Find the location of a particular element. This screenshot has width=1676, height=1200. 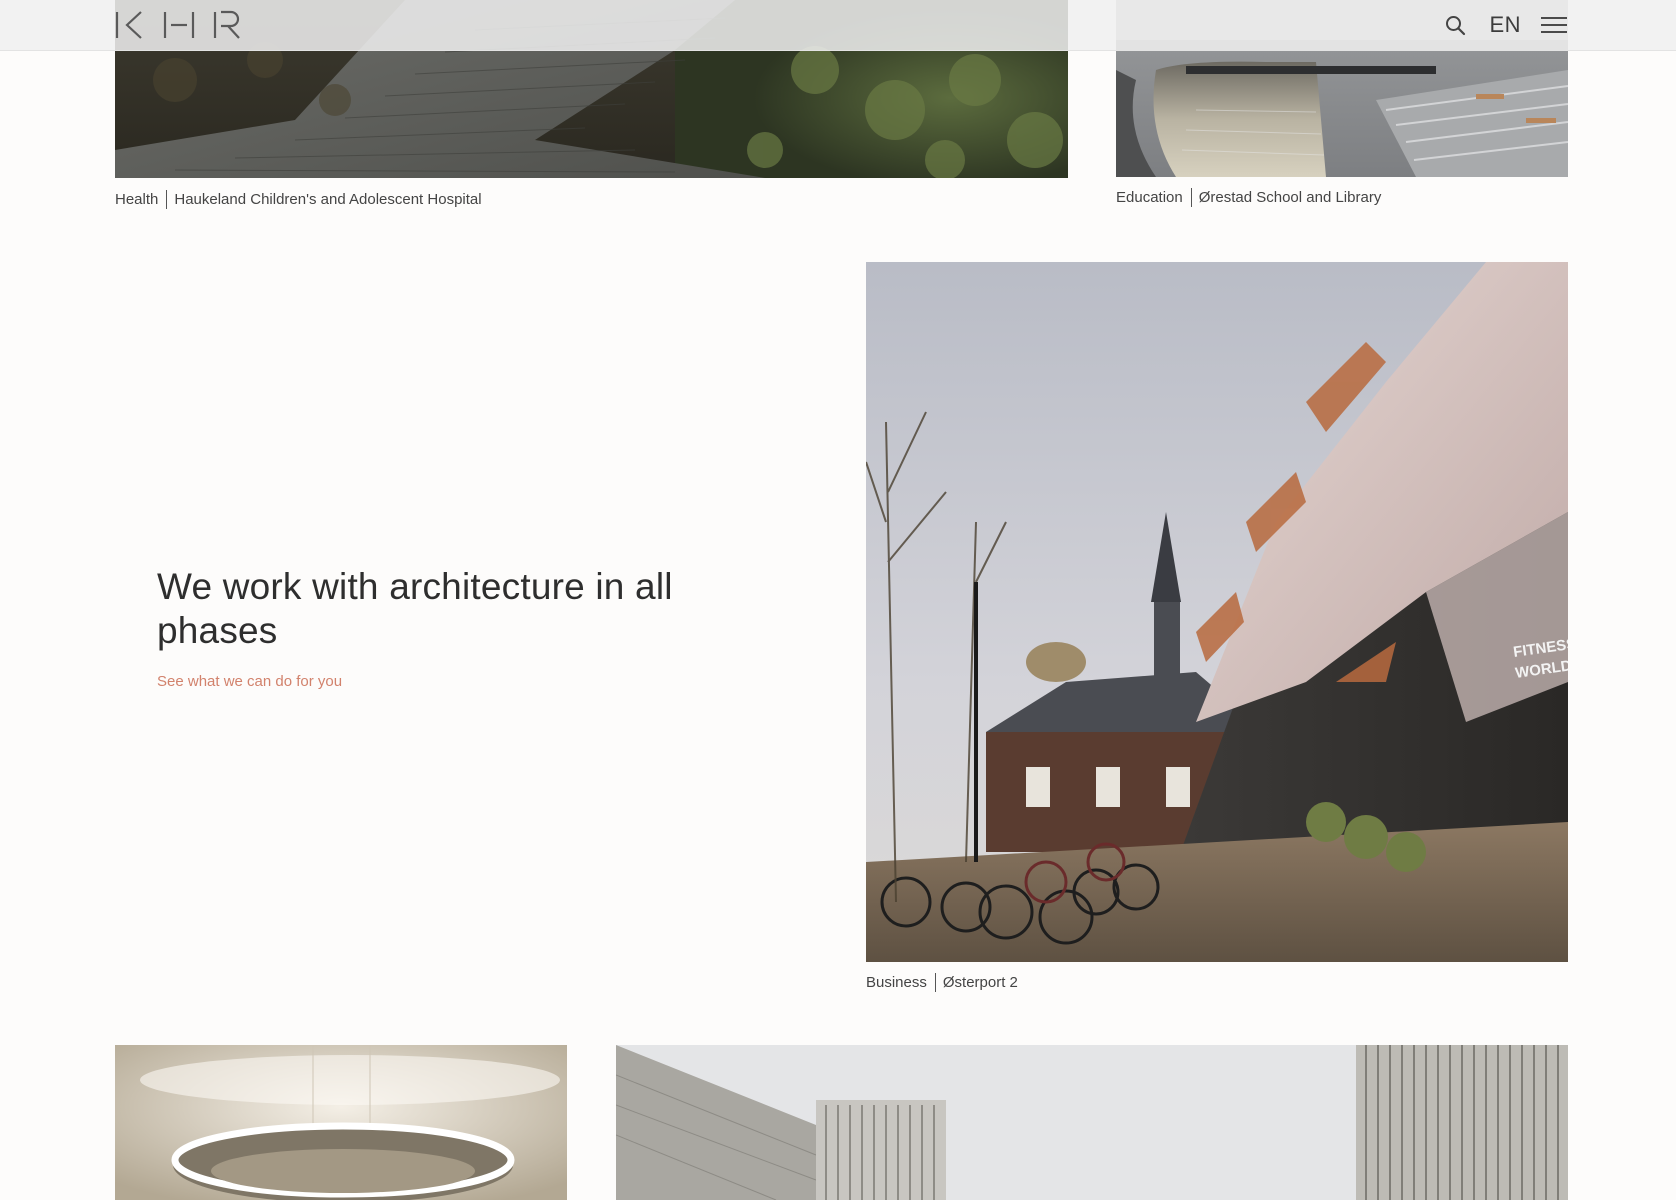

language-switch: EN is located at coordinates (1505, 25).